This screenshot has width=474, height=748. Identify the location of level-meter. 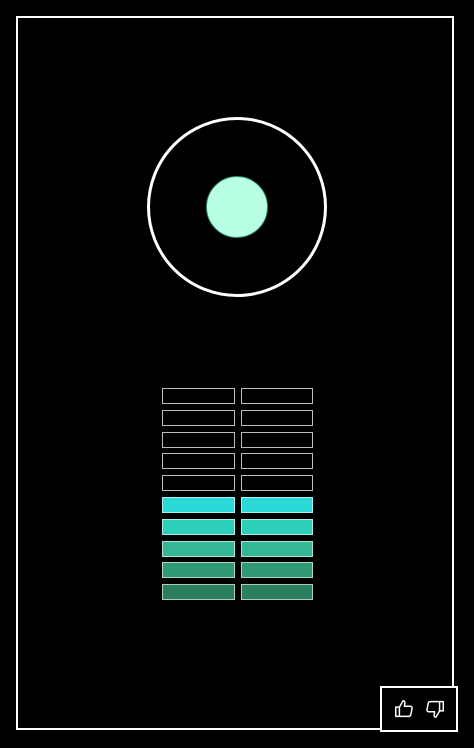
(237, 497).